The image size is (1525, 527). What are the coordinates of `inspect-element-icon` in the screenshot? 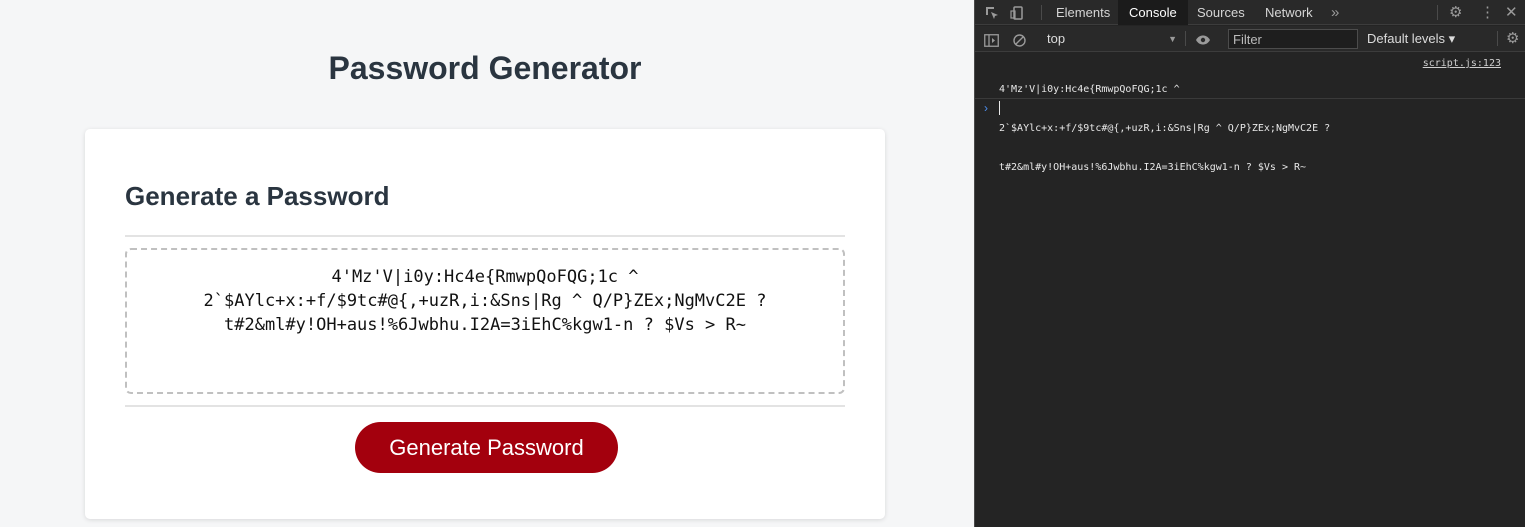 It's located at (992, 12).